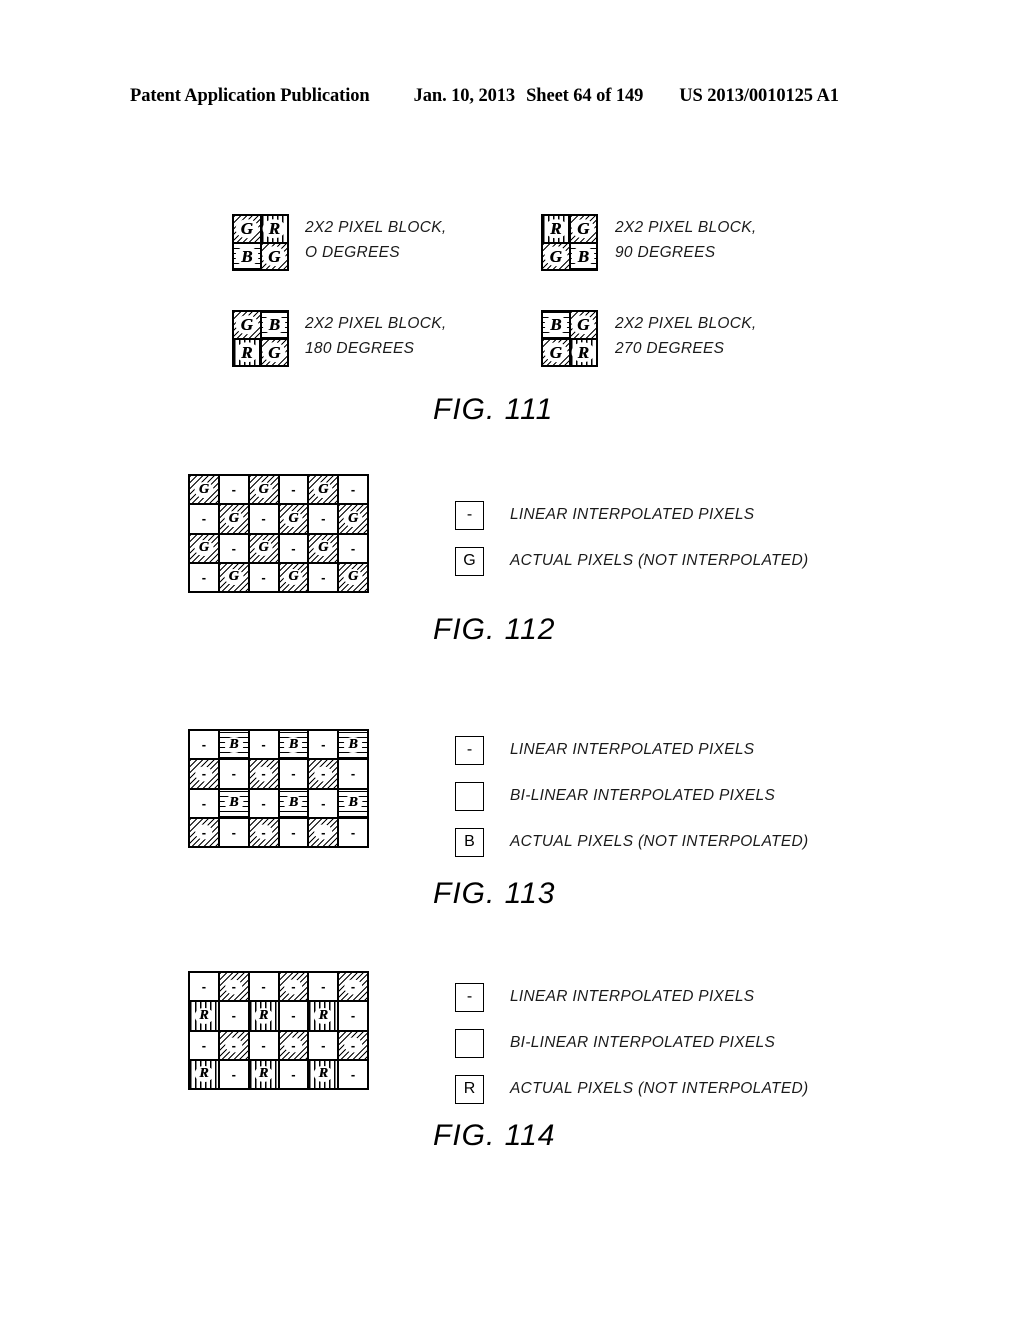 Image resolution: width=1024 pixels, height=1320 pixels. Describe the element at coordinates (631, 1089) in the screenshot. I see `legend-row: R ACTUAL PIXELS (NOT INTERPOLATED)` at that location.